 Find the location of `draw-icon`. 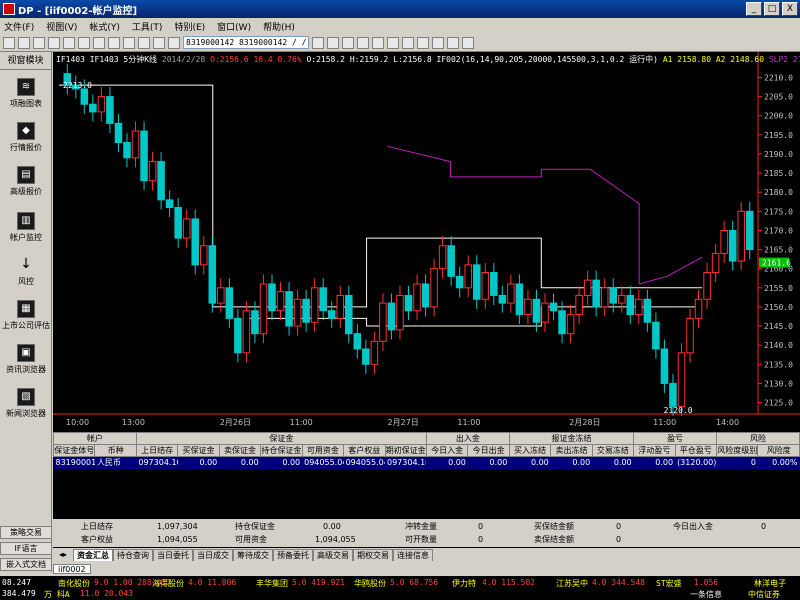

draw-icon is located at coordinates (423, 42).